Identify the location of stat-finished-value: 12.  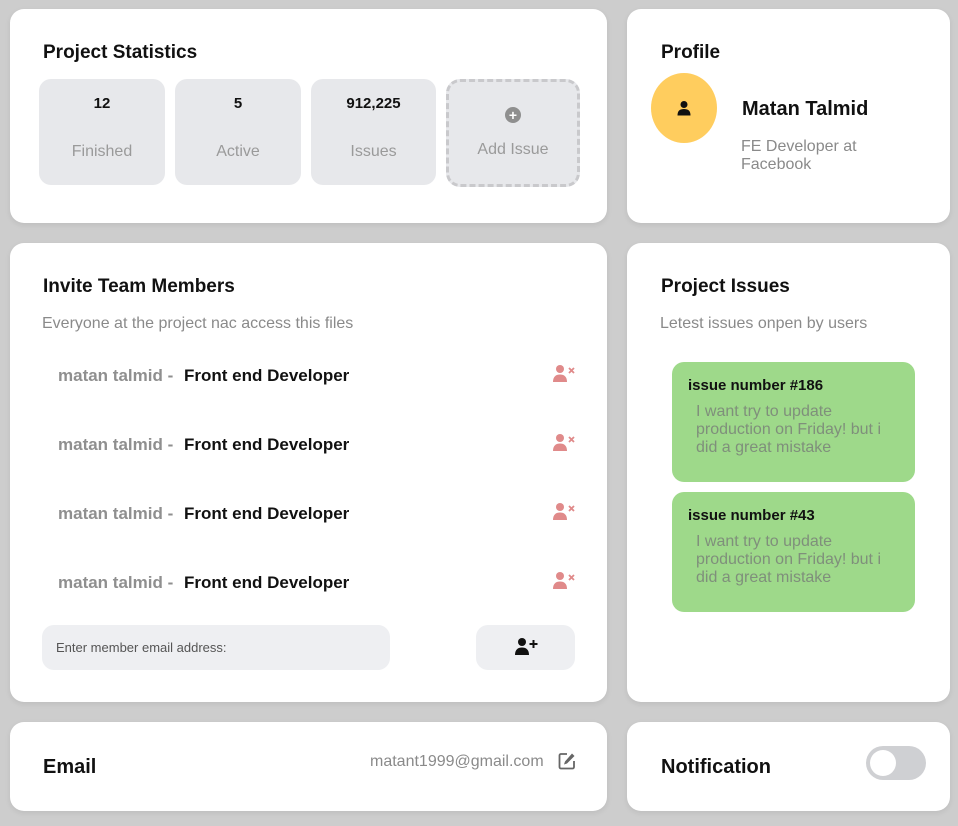
(102, 103).